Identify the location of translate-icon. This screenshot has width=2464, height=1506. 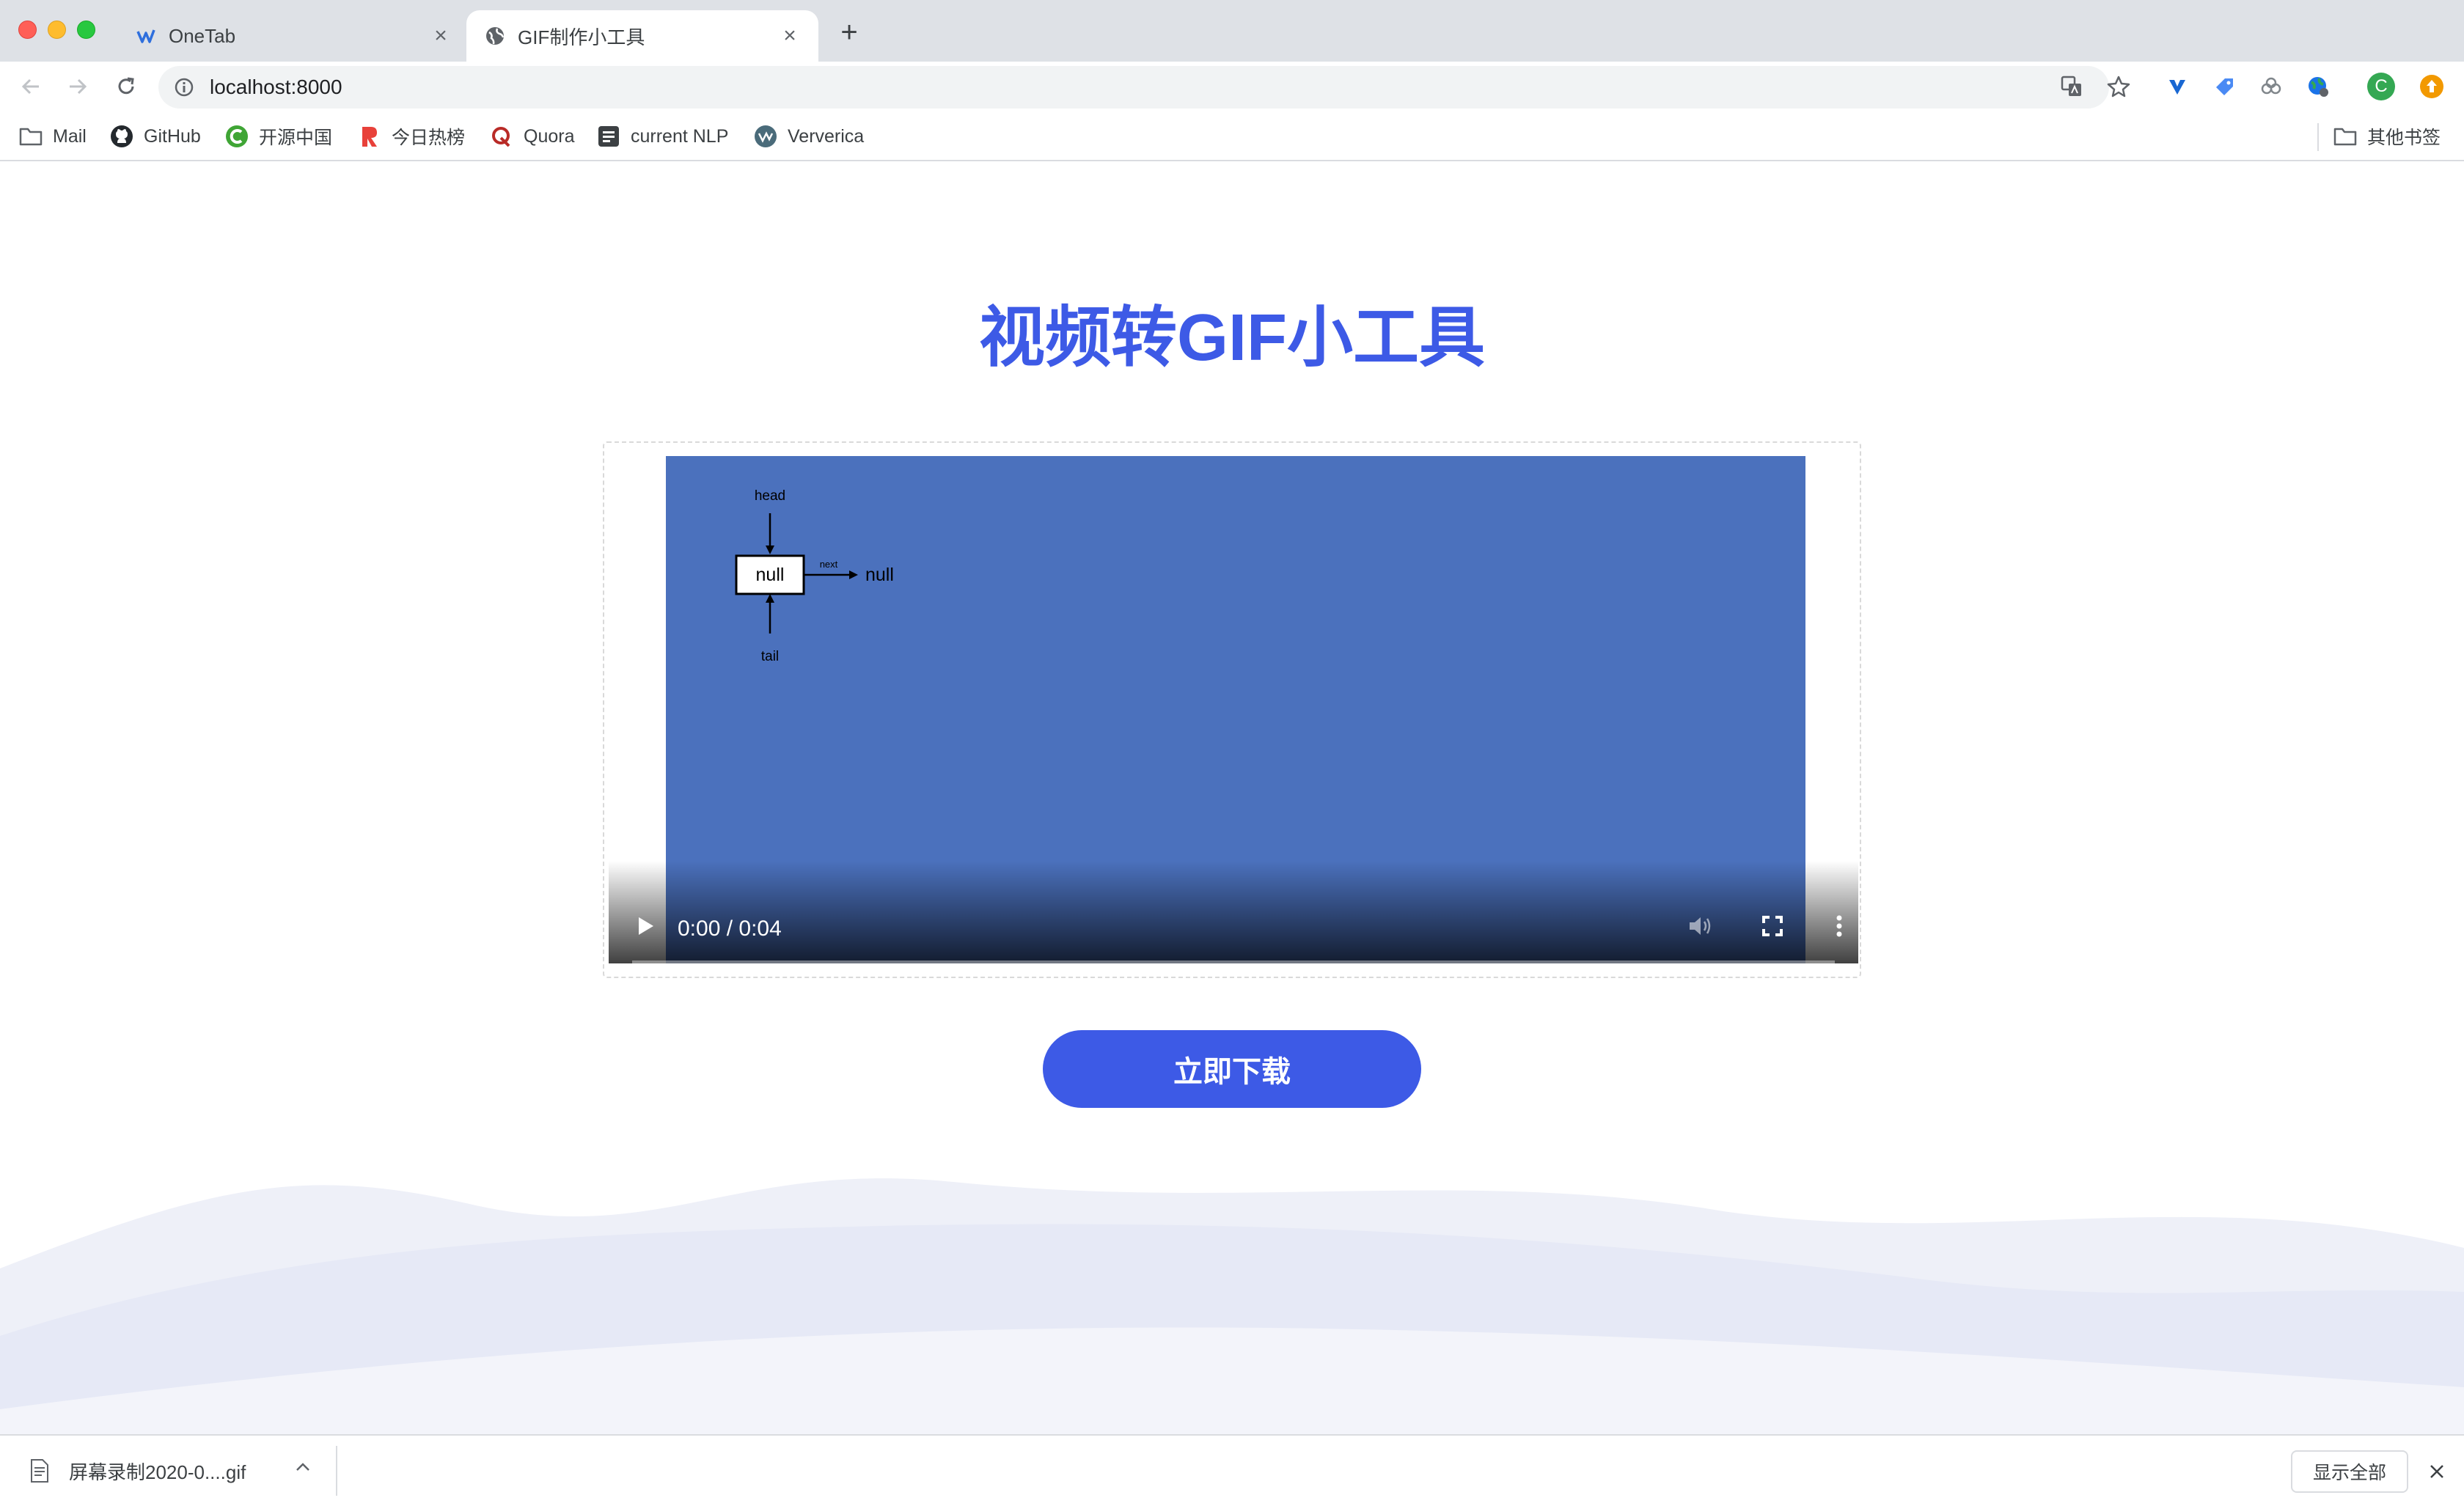
(2071, 86).